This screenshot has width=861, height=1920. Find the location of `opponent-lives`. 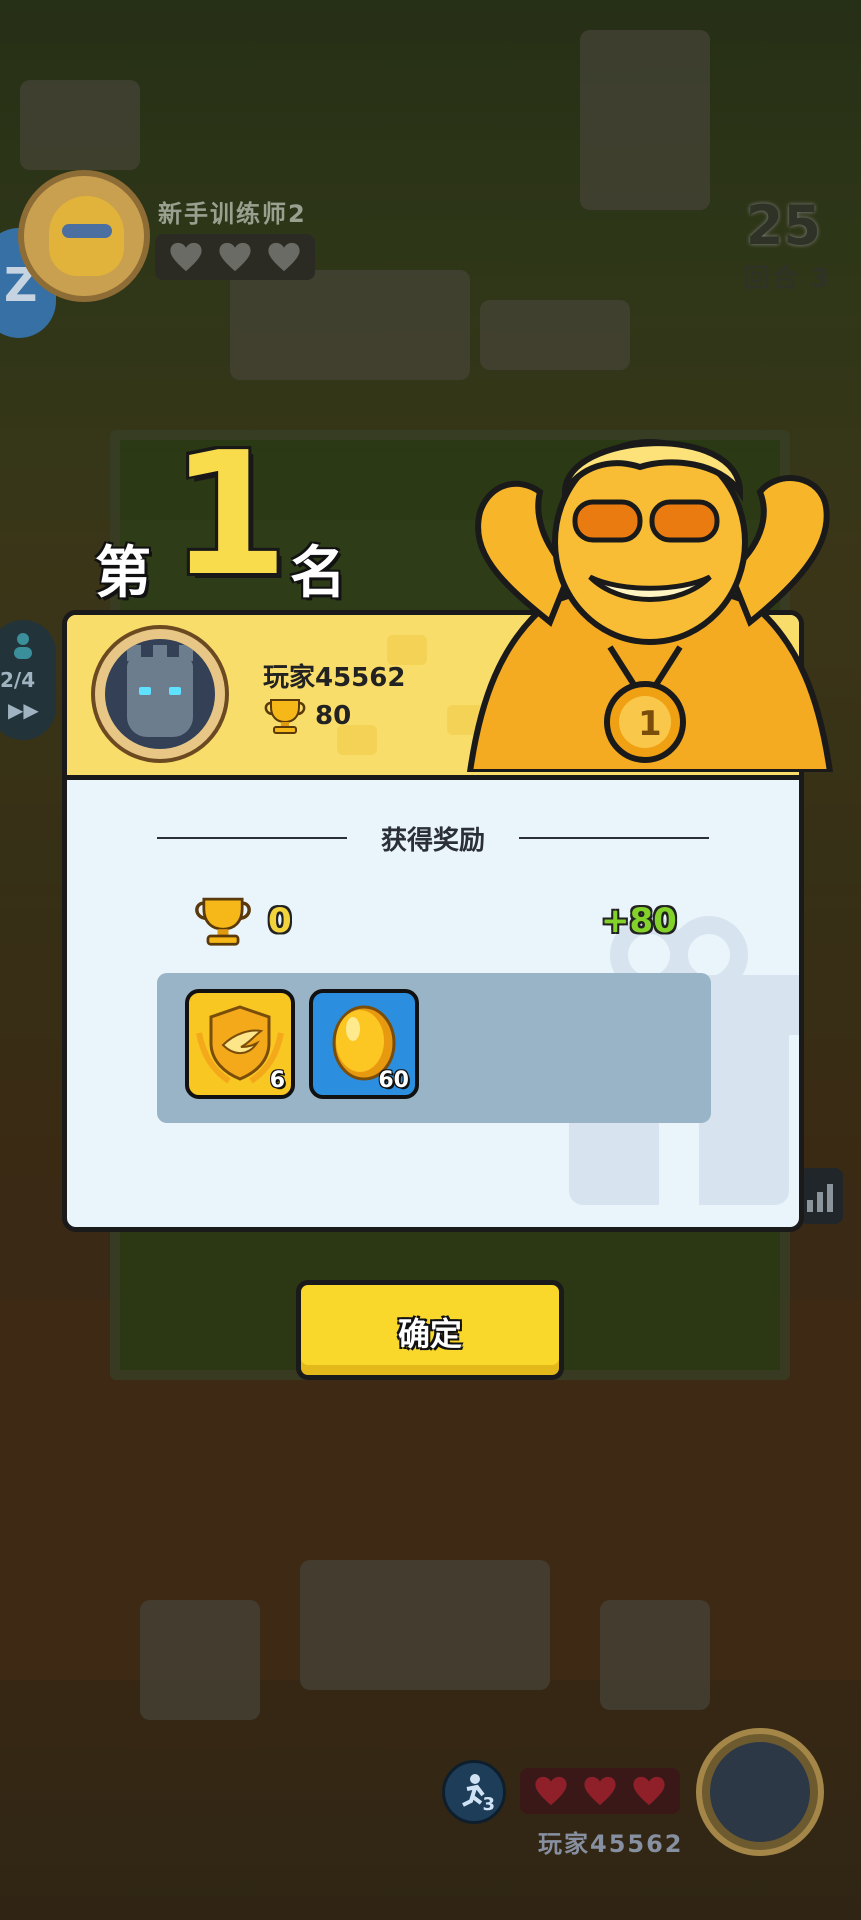

opponent-lives is located at coordinates (235, 257).